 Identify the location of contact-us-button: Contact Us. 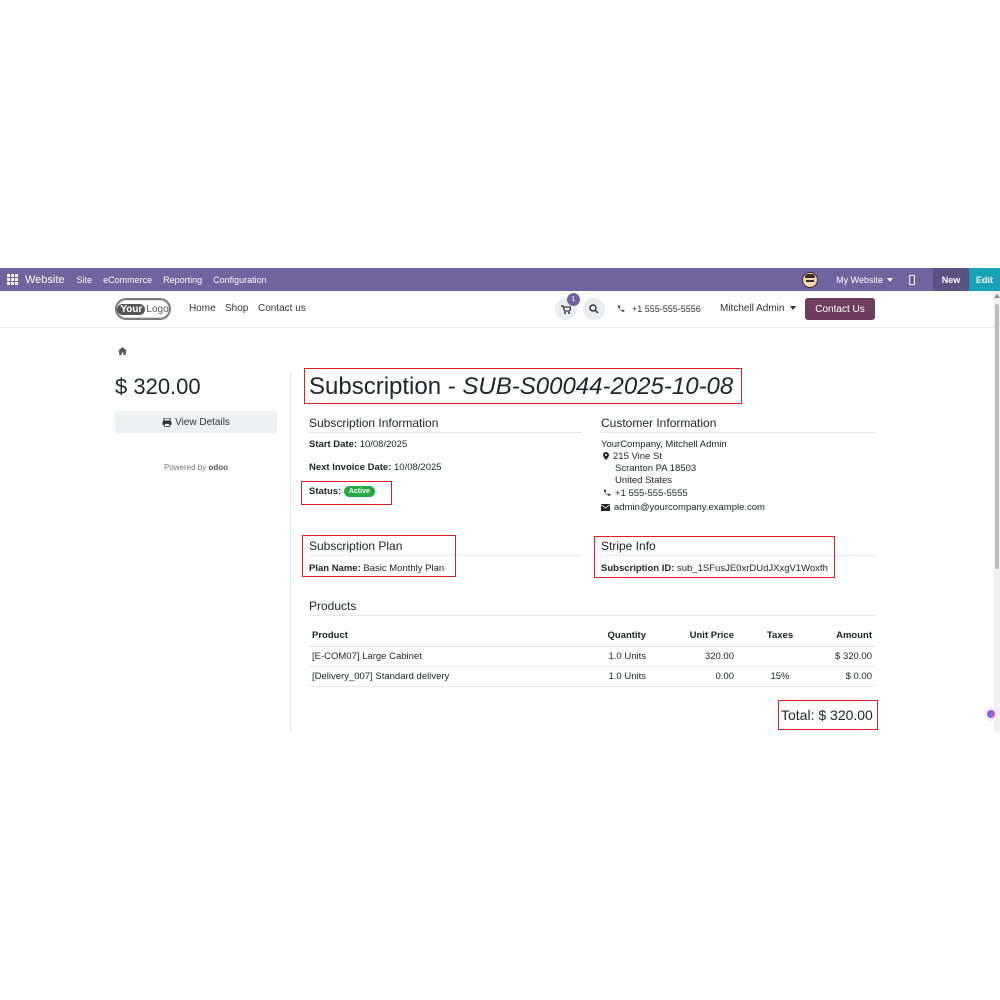
(840, 309).